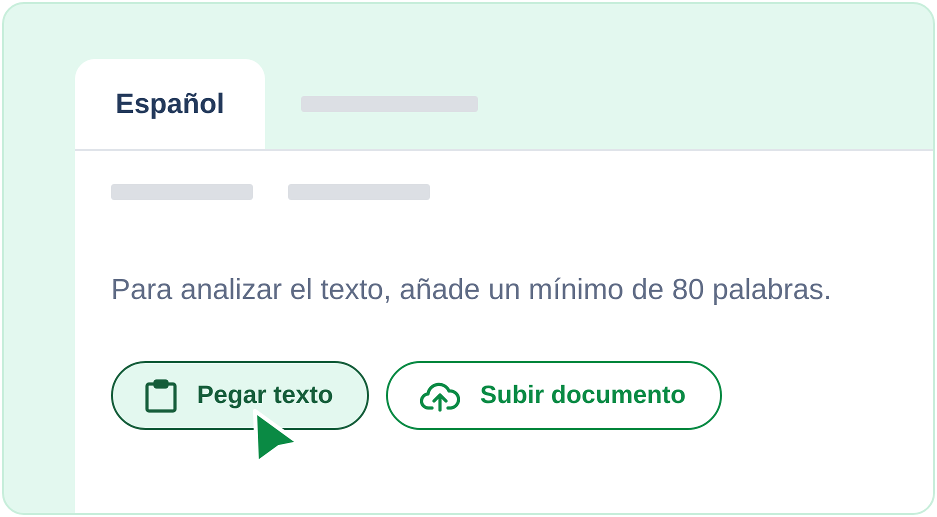 Image resolution: width=937 pixels, height=517 pixels. I want to click on language-tab: Español, so click(170, 104).